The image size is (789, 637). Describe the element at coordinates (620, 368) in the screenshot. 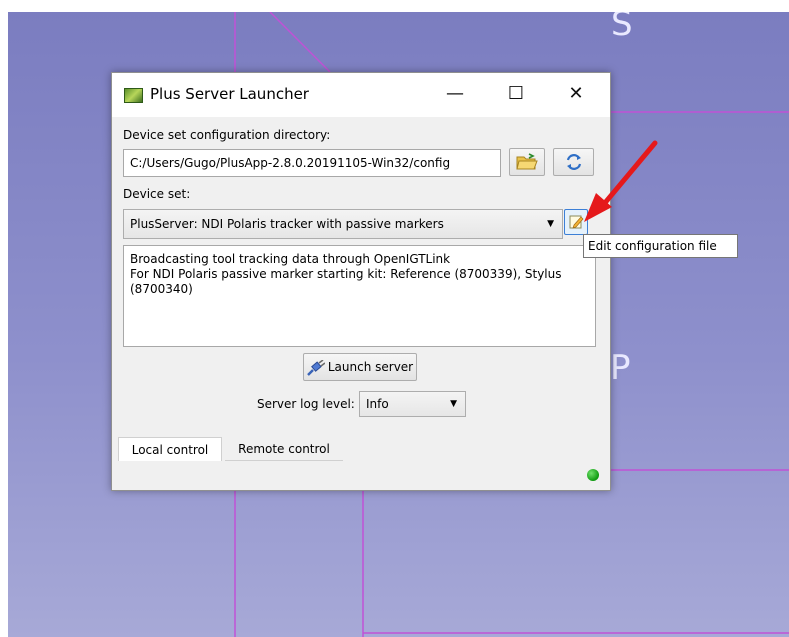

I see `orientation-letter-p: P` at that location.